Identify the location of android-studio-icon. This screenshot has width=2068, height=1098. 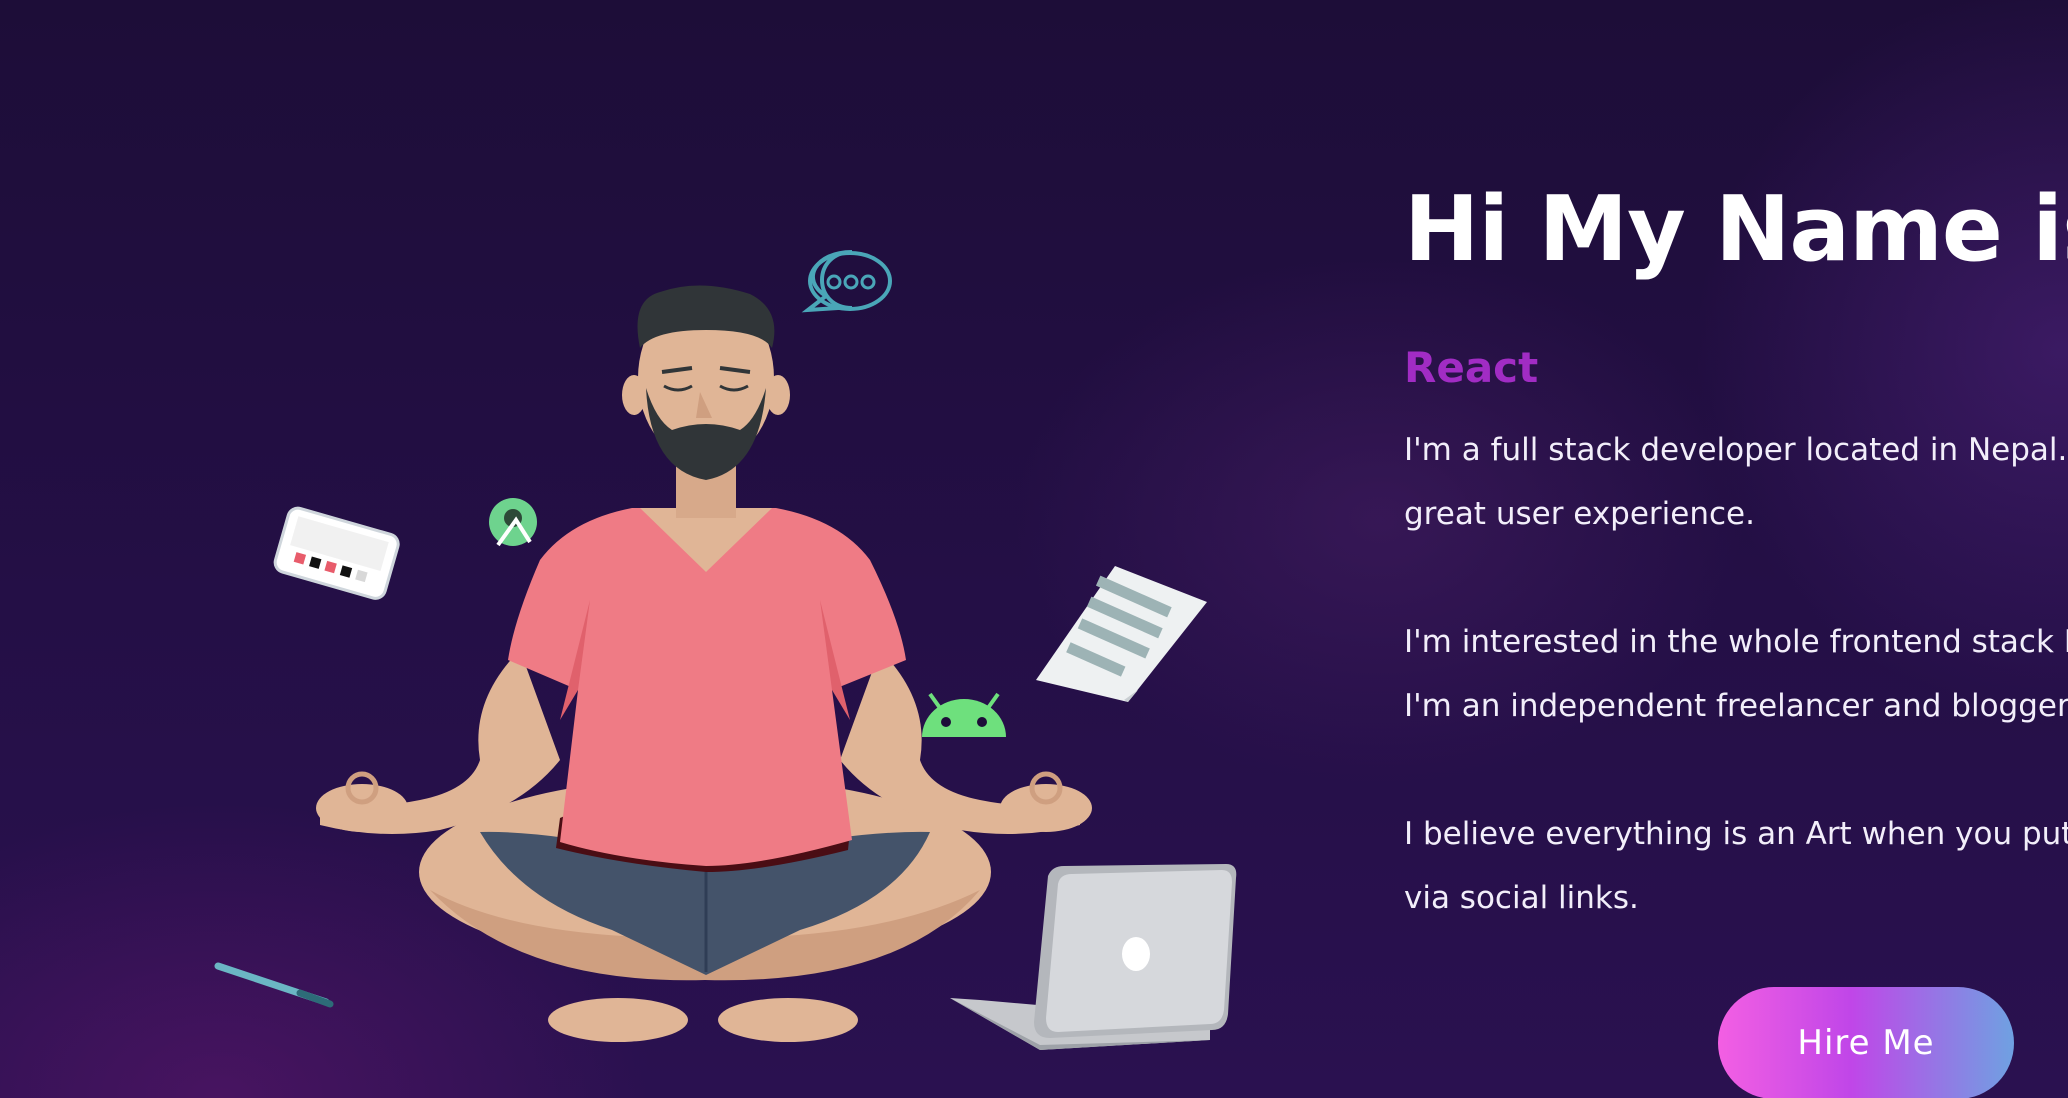
(513, 522).